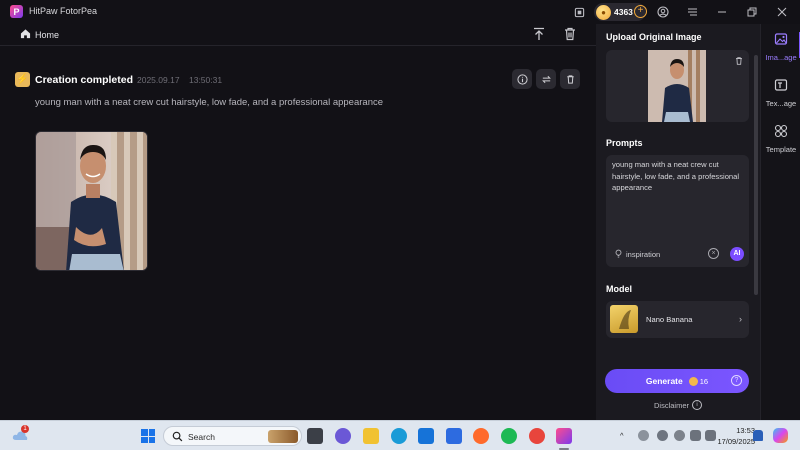  What do you see at coordinates (481, 436) in the screenshot?
I see `firefox-icon` at bounding box center [481, 436].